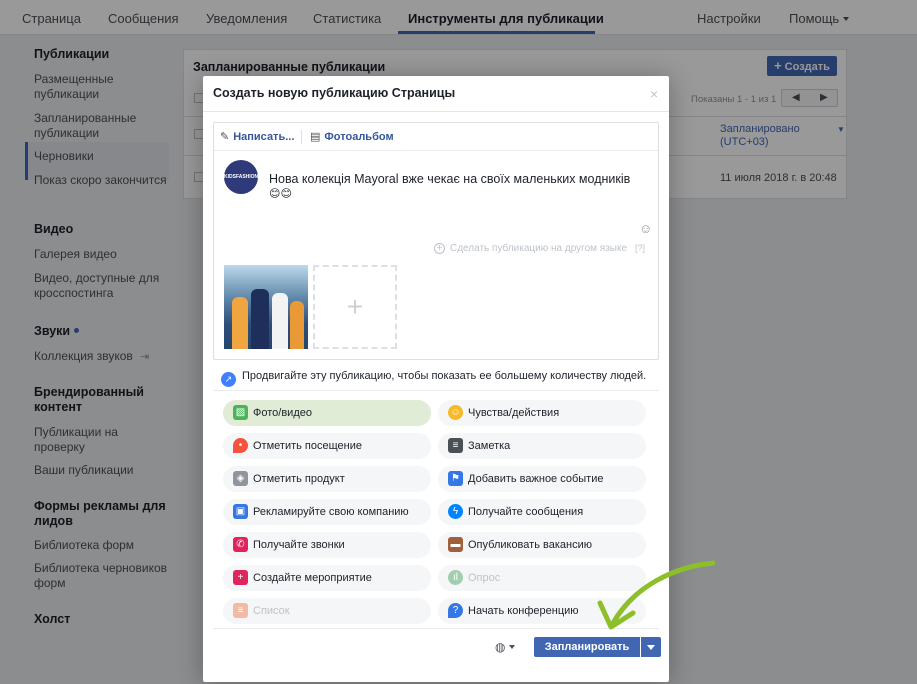  Describe the element at coordinates (315, 137) in the screenshot. I see `album-icon: ▤` at that location.